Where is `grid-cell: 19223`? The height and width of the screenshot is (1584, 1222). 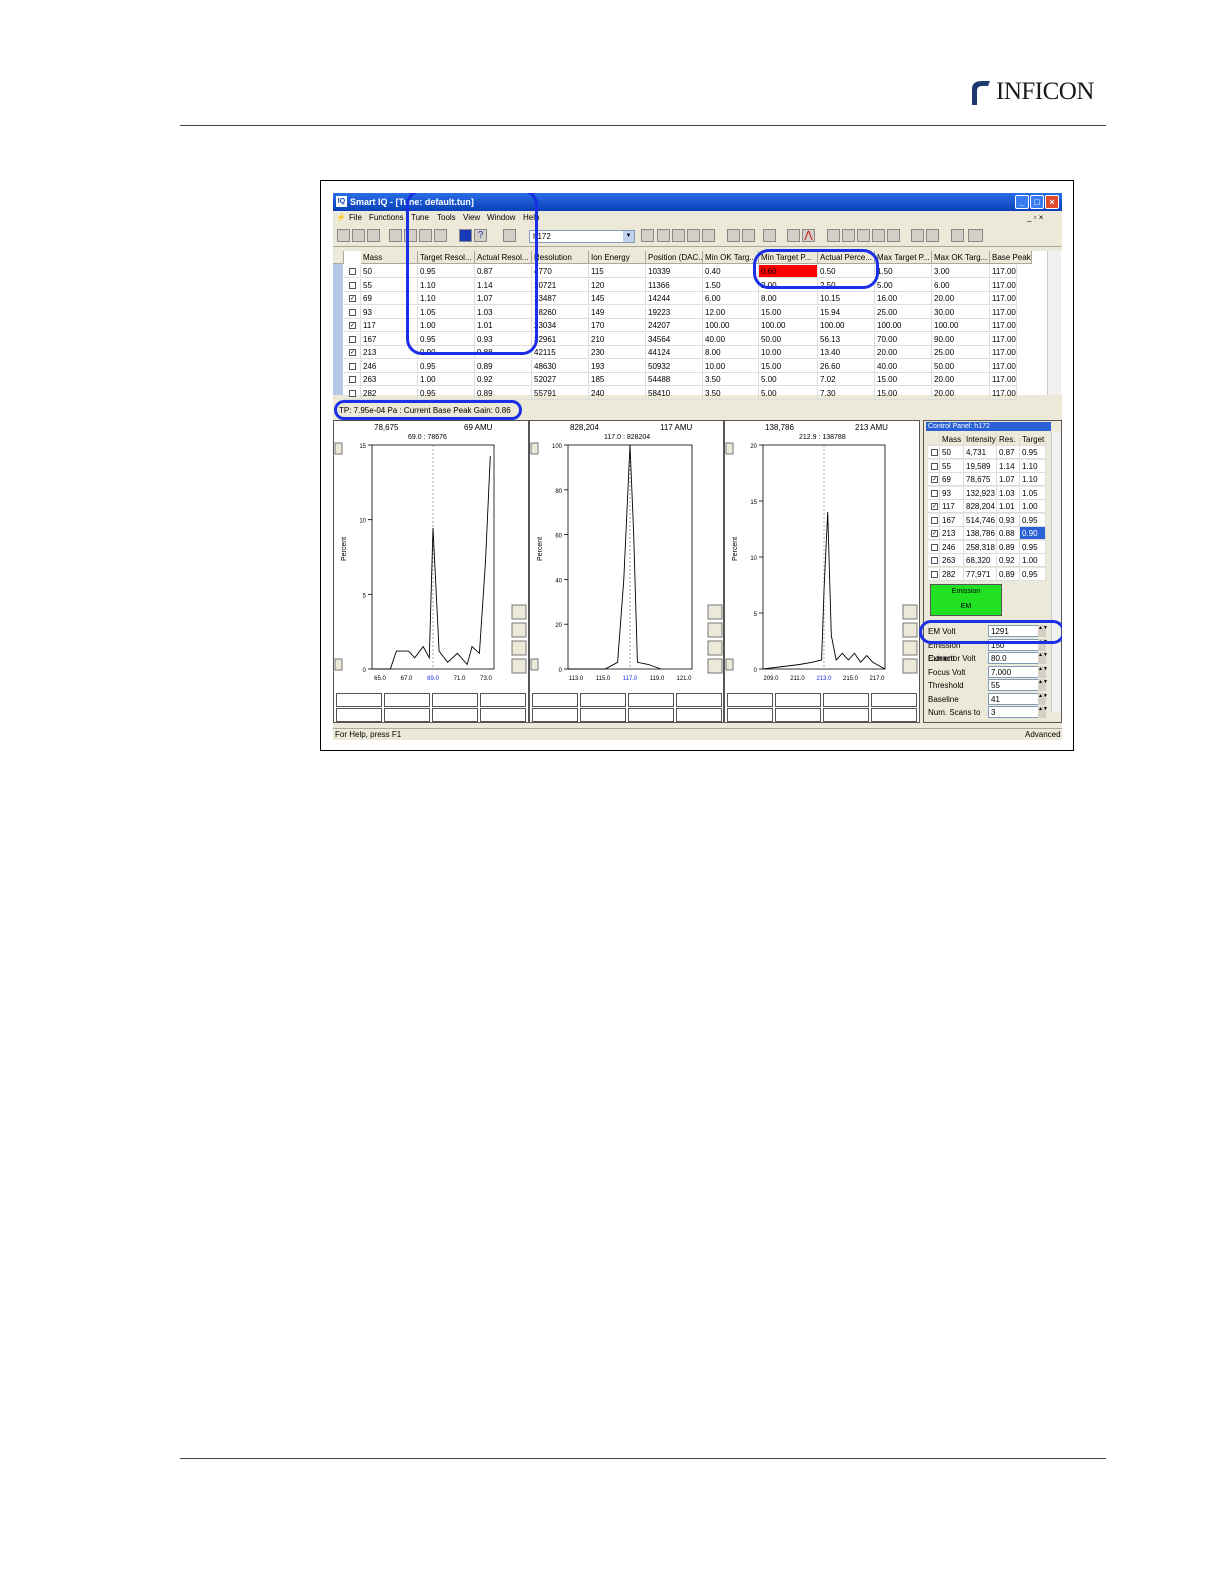
grid-cell: 19223 is located at coordinates (674, 312).